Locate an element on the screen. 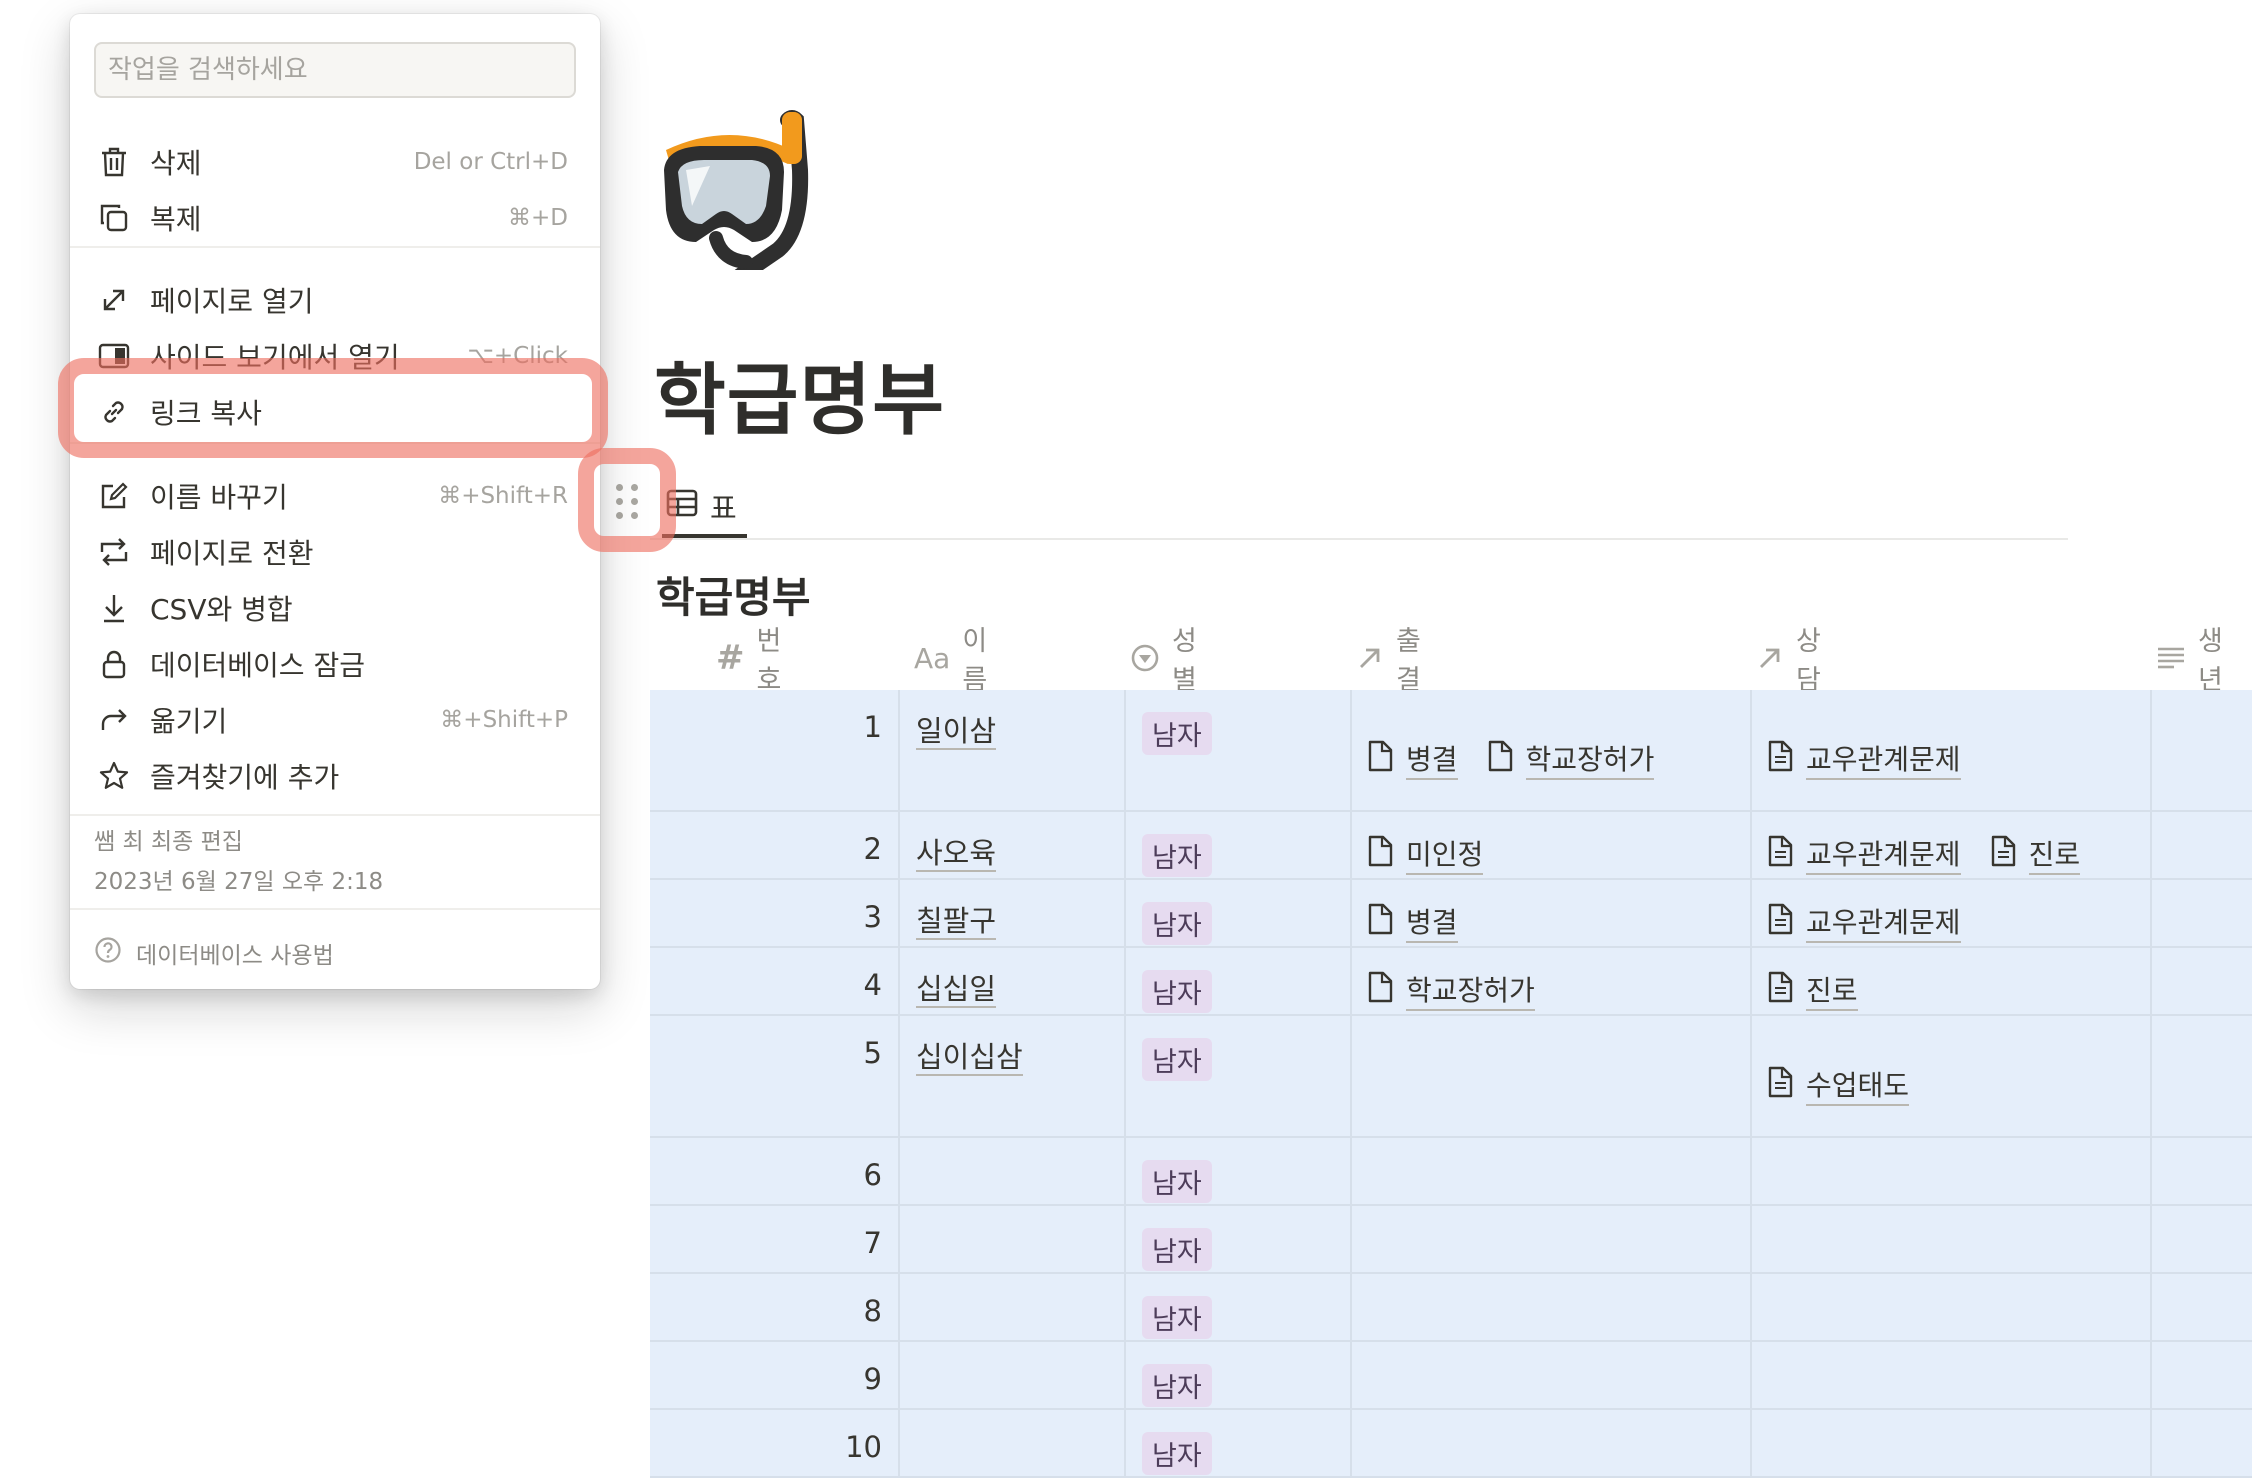 The image size is (2252, 1484). menu-item-lock-database: 데이터베이스 잠금 is located at coordinates (335, 664).